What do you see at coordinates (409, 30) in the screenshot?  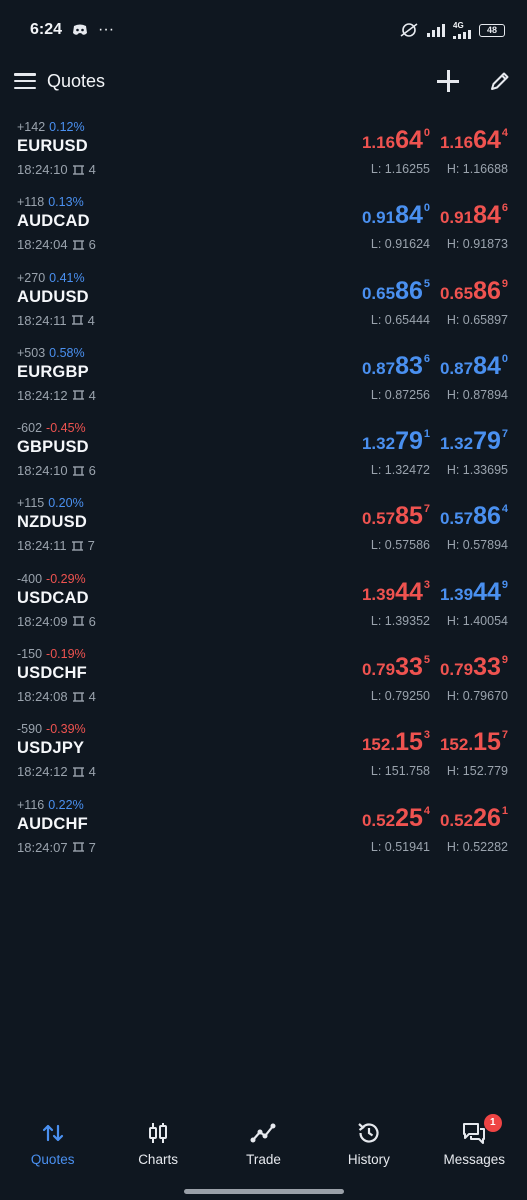 I see `data-saver-icon` at bounding box center [409, 30].